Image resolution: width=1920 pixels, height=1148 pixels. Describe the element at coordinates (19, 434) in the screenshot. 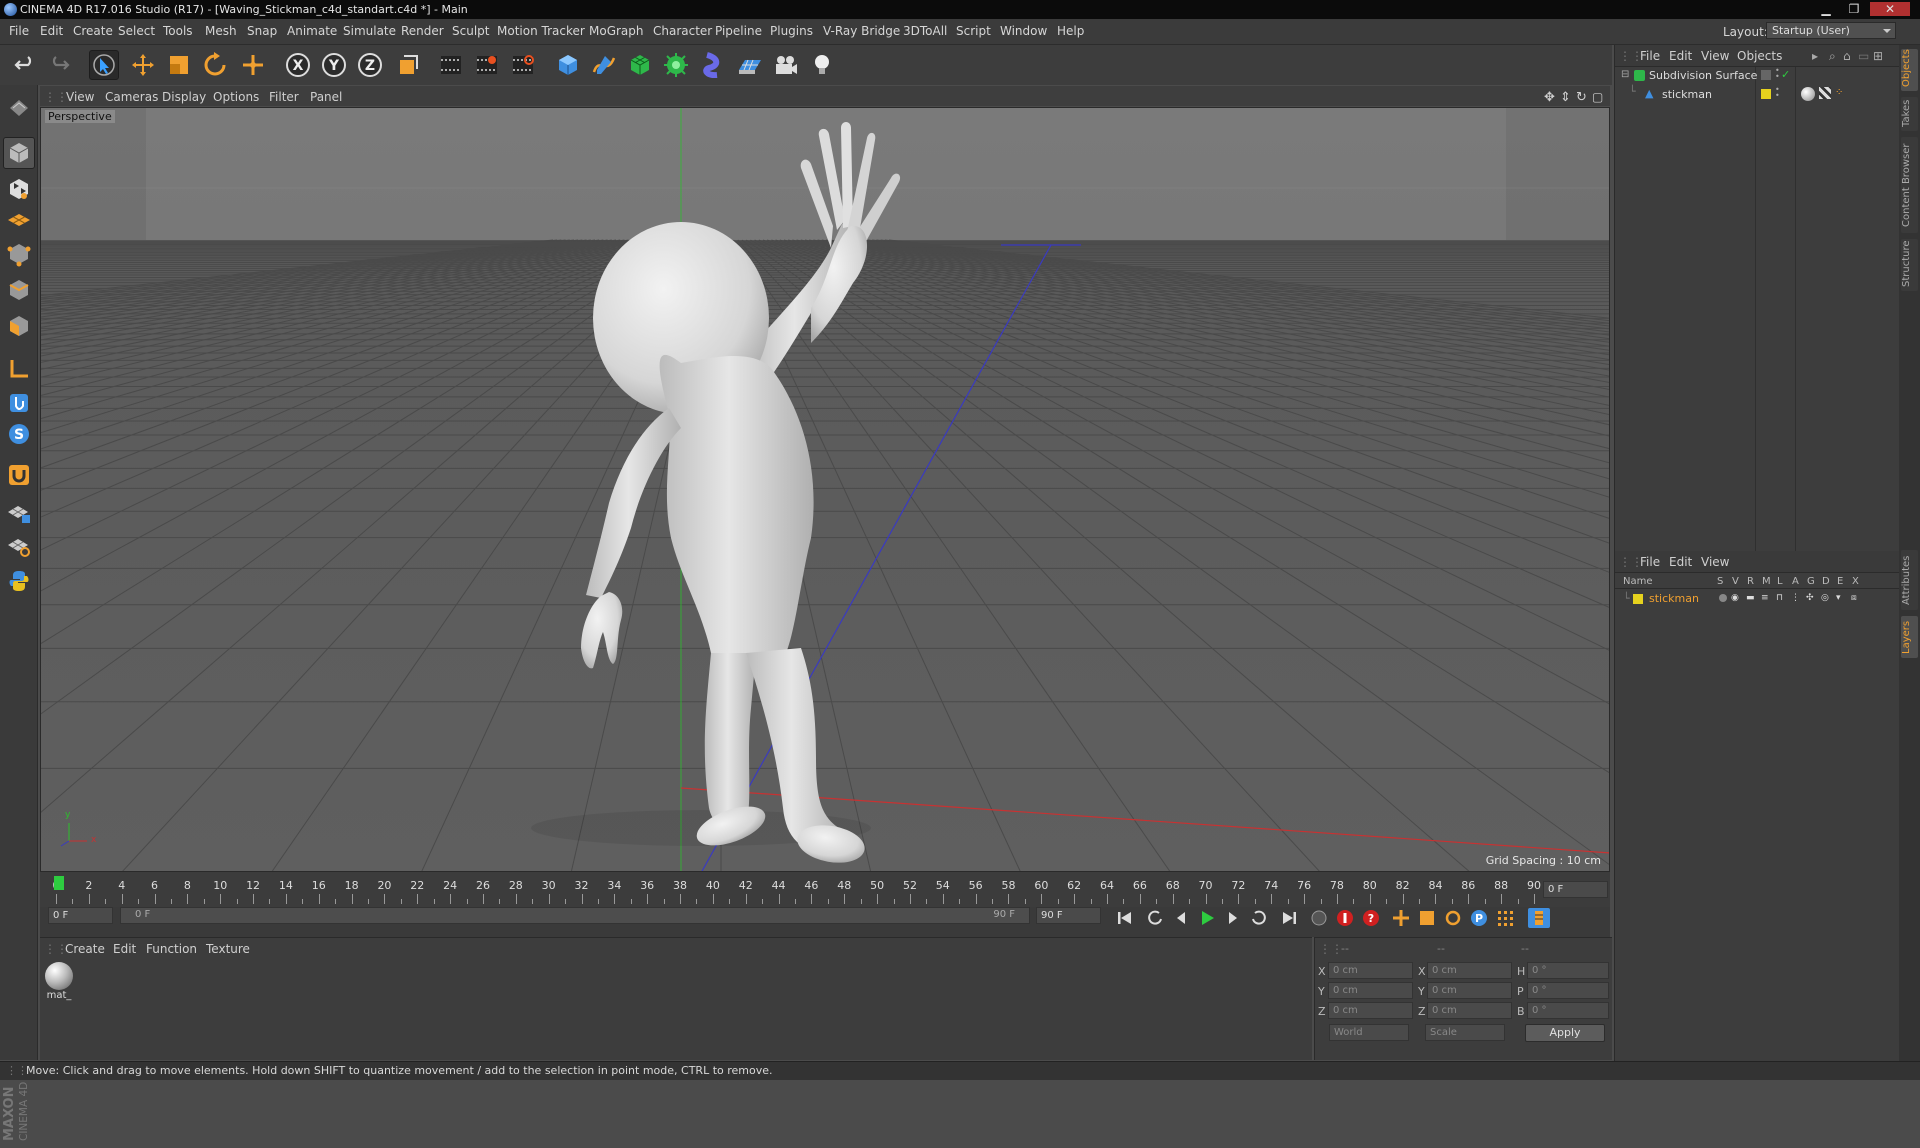

I see `snap-icon: S` at that location.